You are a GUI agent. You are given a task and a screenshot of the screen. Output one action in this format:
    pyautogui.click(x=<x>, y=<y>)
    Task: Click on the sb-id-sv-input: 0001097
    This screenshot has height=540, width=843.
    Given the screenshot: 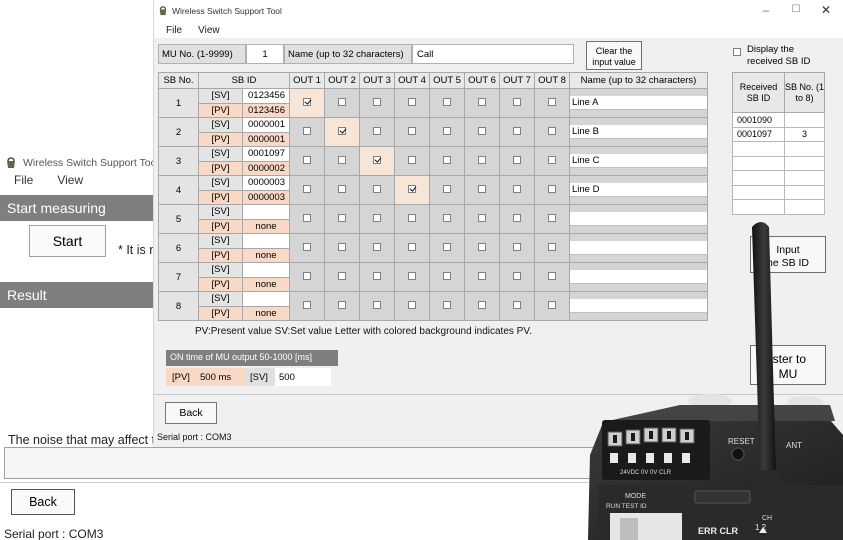 What is the action you would take?
    pyautogui.click(x=266, y=154)
    